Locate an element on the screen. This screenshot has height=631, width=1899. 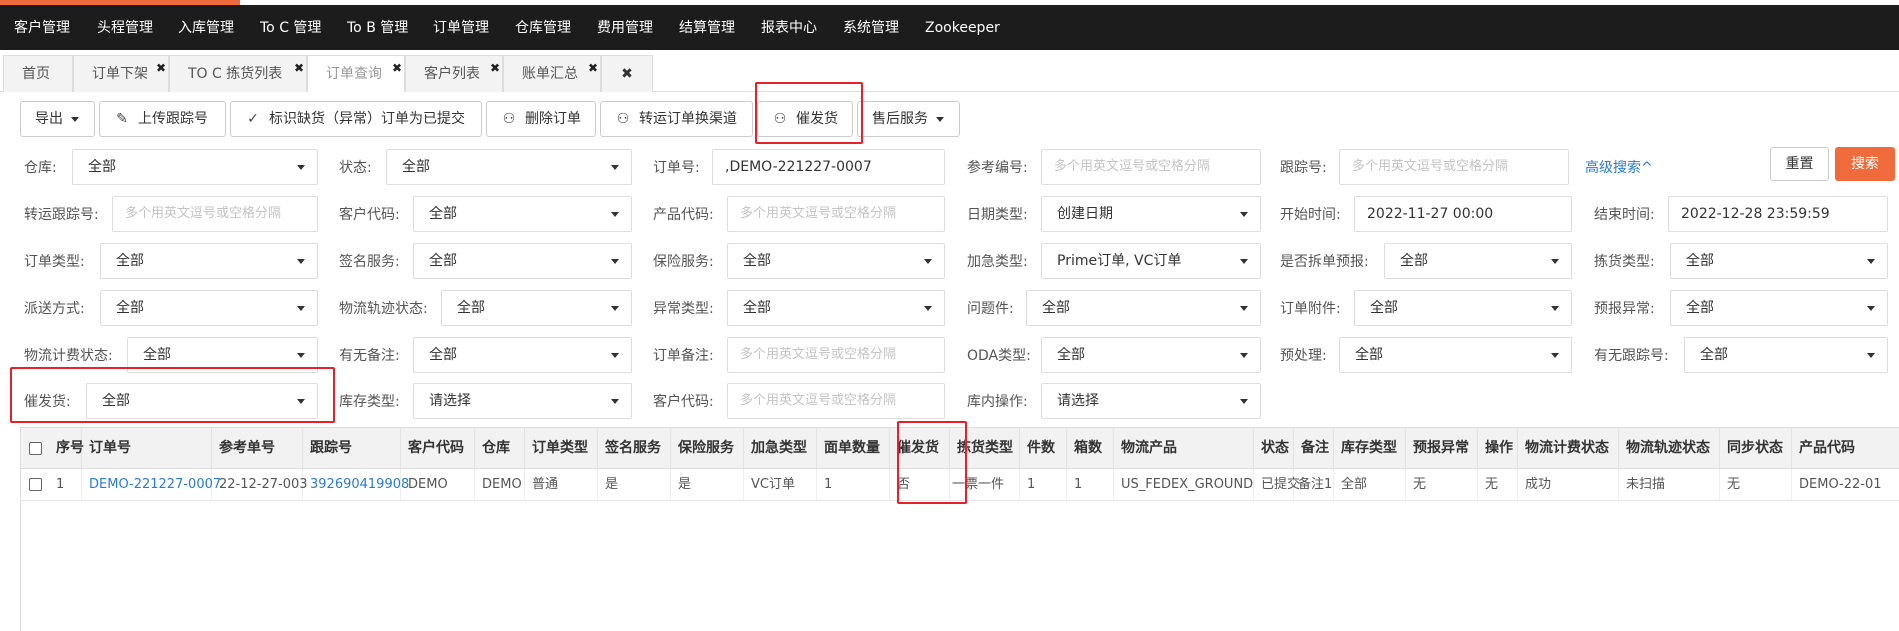
col-header: 签名服务 is located at coordinates (634, 448).